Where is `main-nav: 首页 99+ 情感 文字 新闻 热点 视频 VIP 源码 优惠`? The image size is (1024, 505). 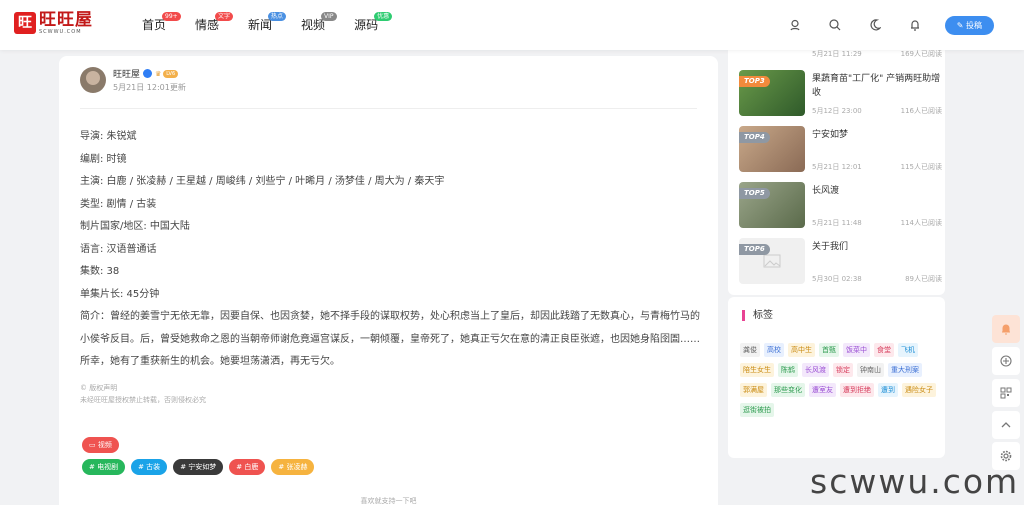
main-nav: 首页 99+ 情感 文字 新闻 热点 视频 VIP 源码 优惠 is located at coordinates (274, 25).